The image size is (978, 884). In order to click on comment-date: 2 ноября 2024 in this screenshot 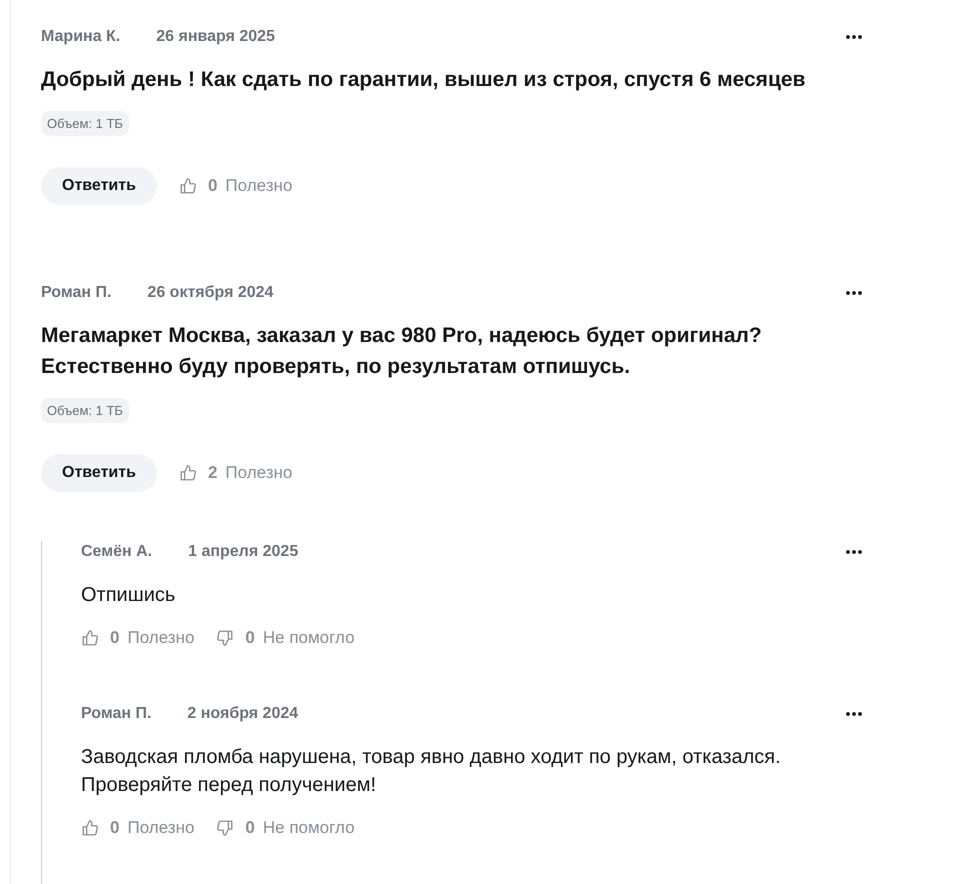, I will do `click(242, 714)`.